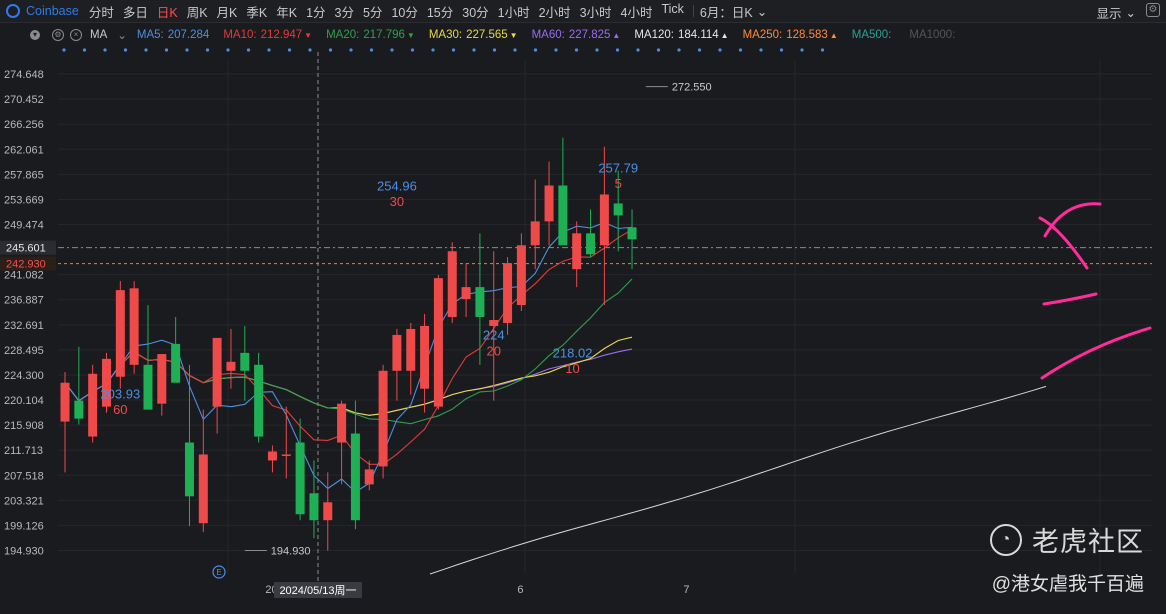 This screenshot has height=614, width=1166. What do you see at coordinates (24, 401) in the screenshot?
I see `y-tick-label: 220.104` at bounding box center [24, 401].